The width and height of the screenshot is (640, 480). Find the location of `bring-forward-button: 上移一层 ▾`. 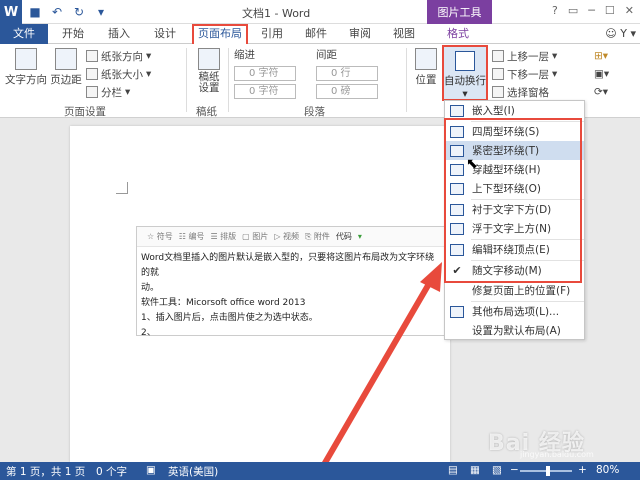

bring-forward-button: 上移一层 ▾ is located at coordinates (524, 56).